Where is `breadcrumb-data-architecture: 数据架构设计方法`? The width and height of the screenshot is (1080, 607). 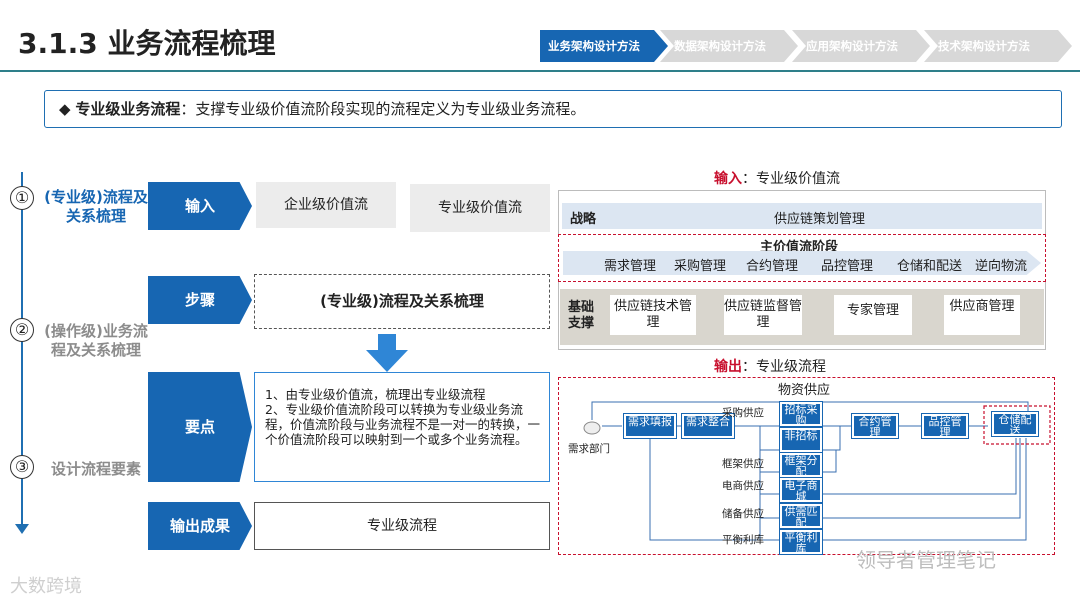
breadcrumb-data-architecture: 数据架构设计方法 is located at coordinates (729, 46).